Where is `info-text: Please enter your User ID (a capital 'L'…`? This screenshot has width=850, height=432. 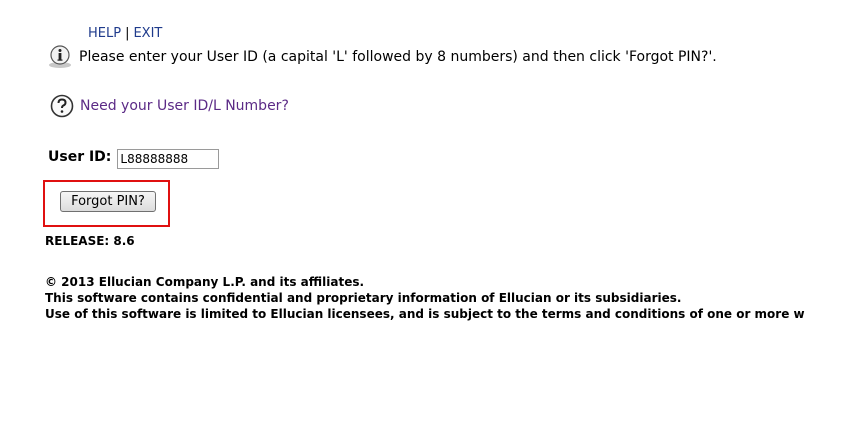
info-text: Please enter your User ID (a capital 'L'… is located at coordinates (398, 57).